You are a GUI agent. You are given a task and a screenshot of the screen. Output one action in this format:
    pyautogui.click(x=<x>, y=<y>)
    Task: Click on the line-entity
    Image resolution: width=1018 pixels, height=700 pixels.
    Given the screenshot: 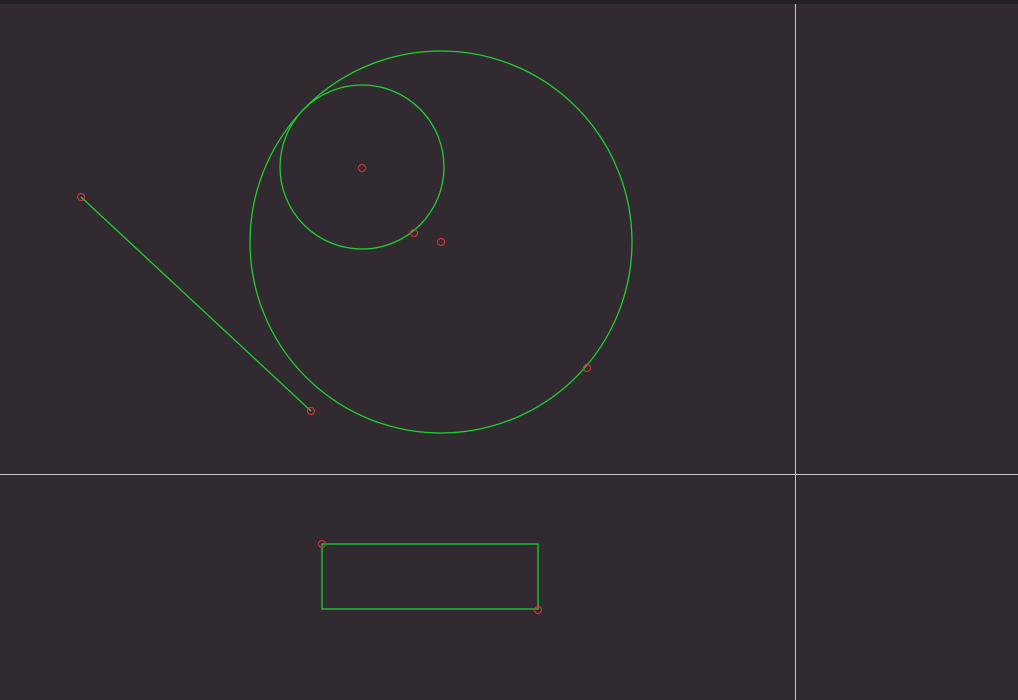 What is the action you would take?
    pyautogui.click(x=196, y=304)
    